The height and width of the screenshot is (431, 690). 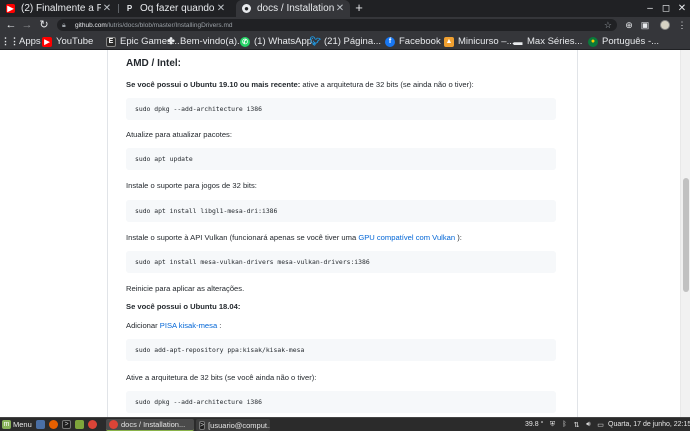 I want to click on tab-title: (2) Finalmente a POP, so click(x=61, y=8).